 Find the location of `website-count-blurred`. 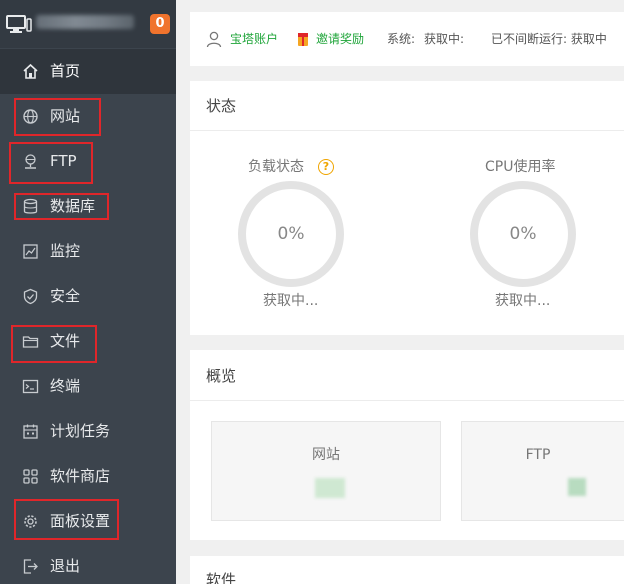

website-count-blurred is located at coordinates (330, 488).